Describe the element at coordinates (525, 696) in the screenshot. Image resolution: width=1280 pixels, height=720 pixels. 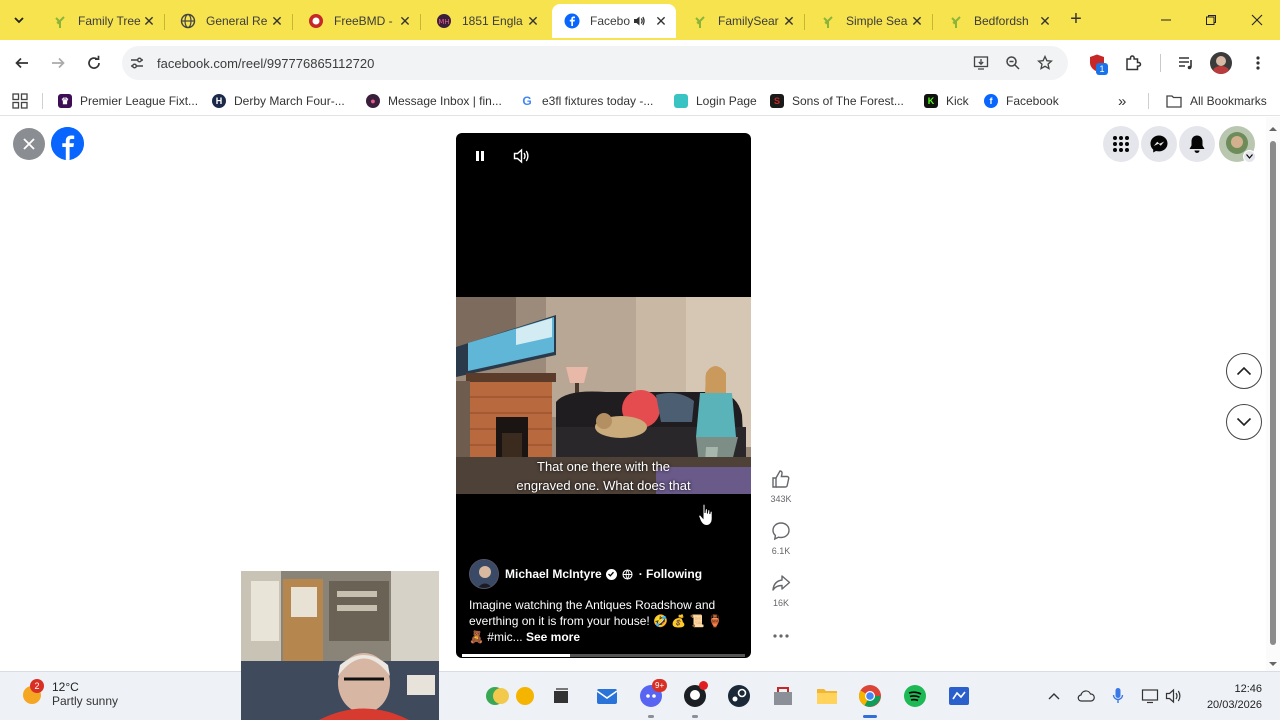
I see `taskbar-color-app` at that location.